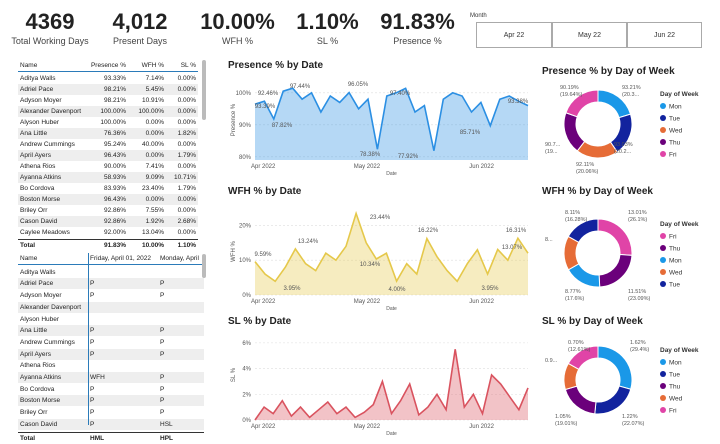 Image resolution: width=720 pixels, height=444 pixels. Describe the element at coordinates (111, 284) in the screenshot. I see `table-row: Adriel Pace P P` at that location.